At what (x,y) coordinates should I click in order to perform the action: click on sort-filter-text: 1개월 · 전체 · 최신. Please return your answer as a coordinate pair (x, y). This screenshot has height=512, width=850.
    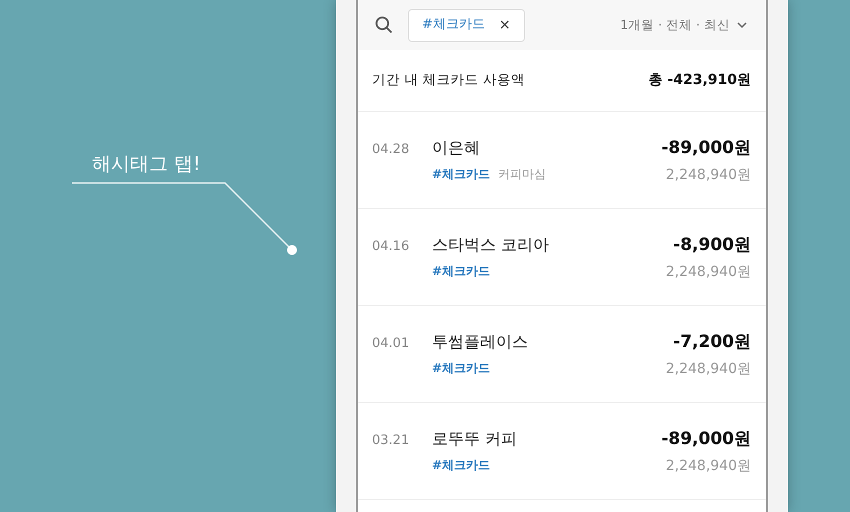
    Looking at the image, I should click on (675, 25).